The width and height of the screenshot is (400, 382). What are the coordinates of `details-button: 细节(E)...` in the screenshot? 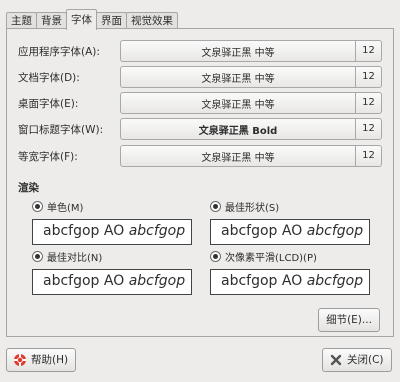 It's located at (349, 320).